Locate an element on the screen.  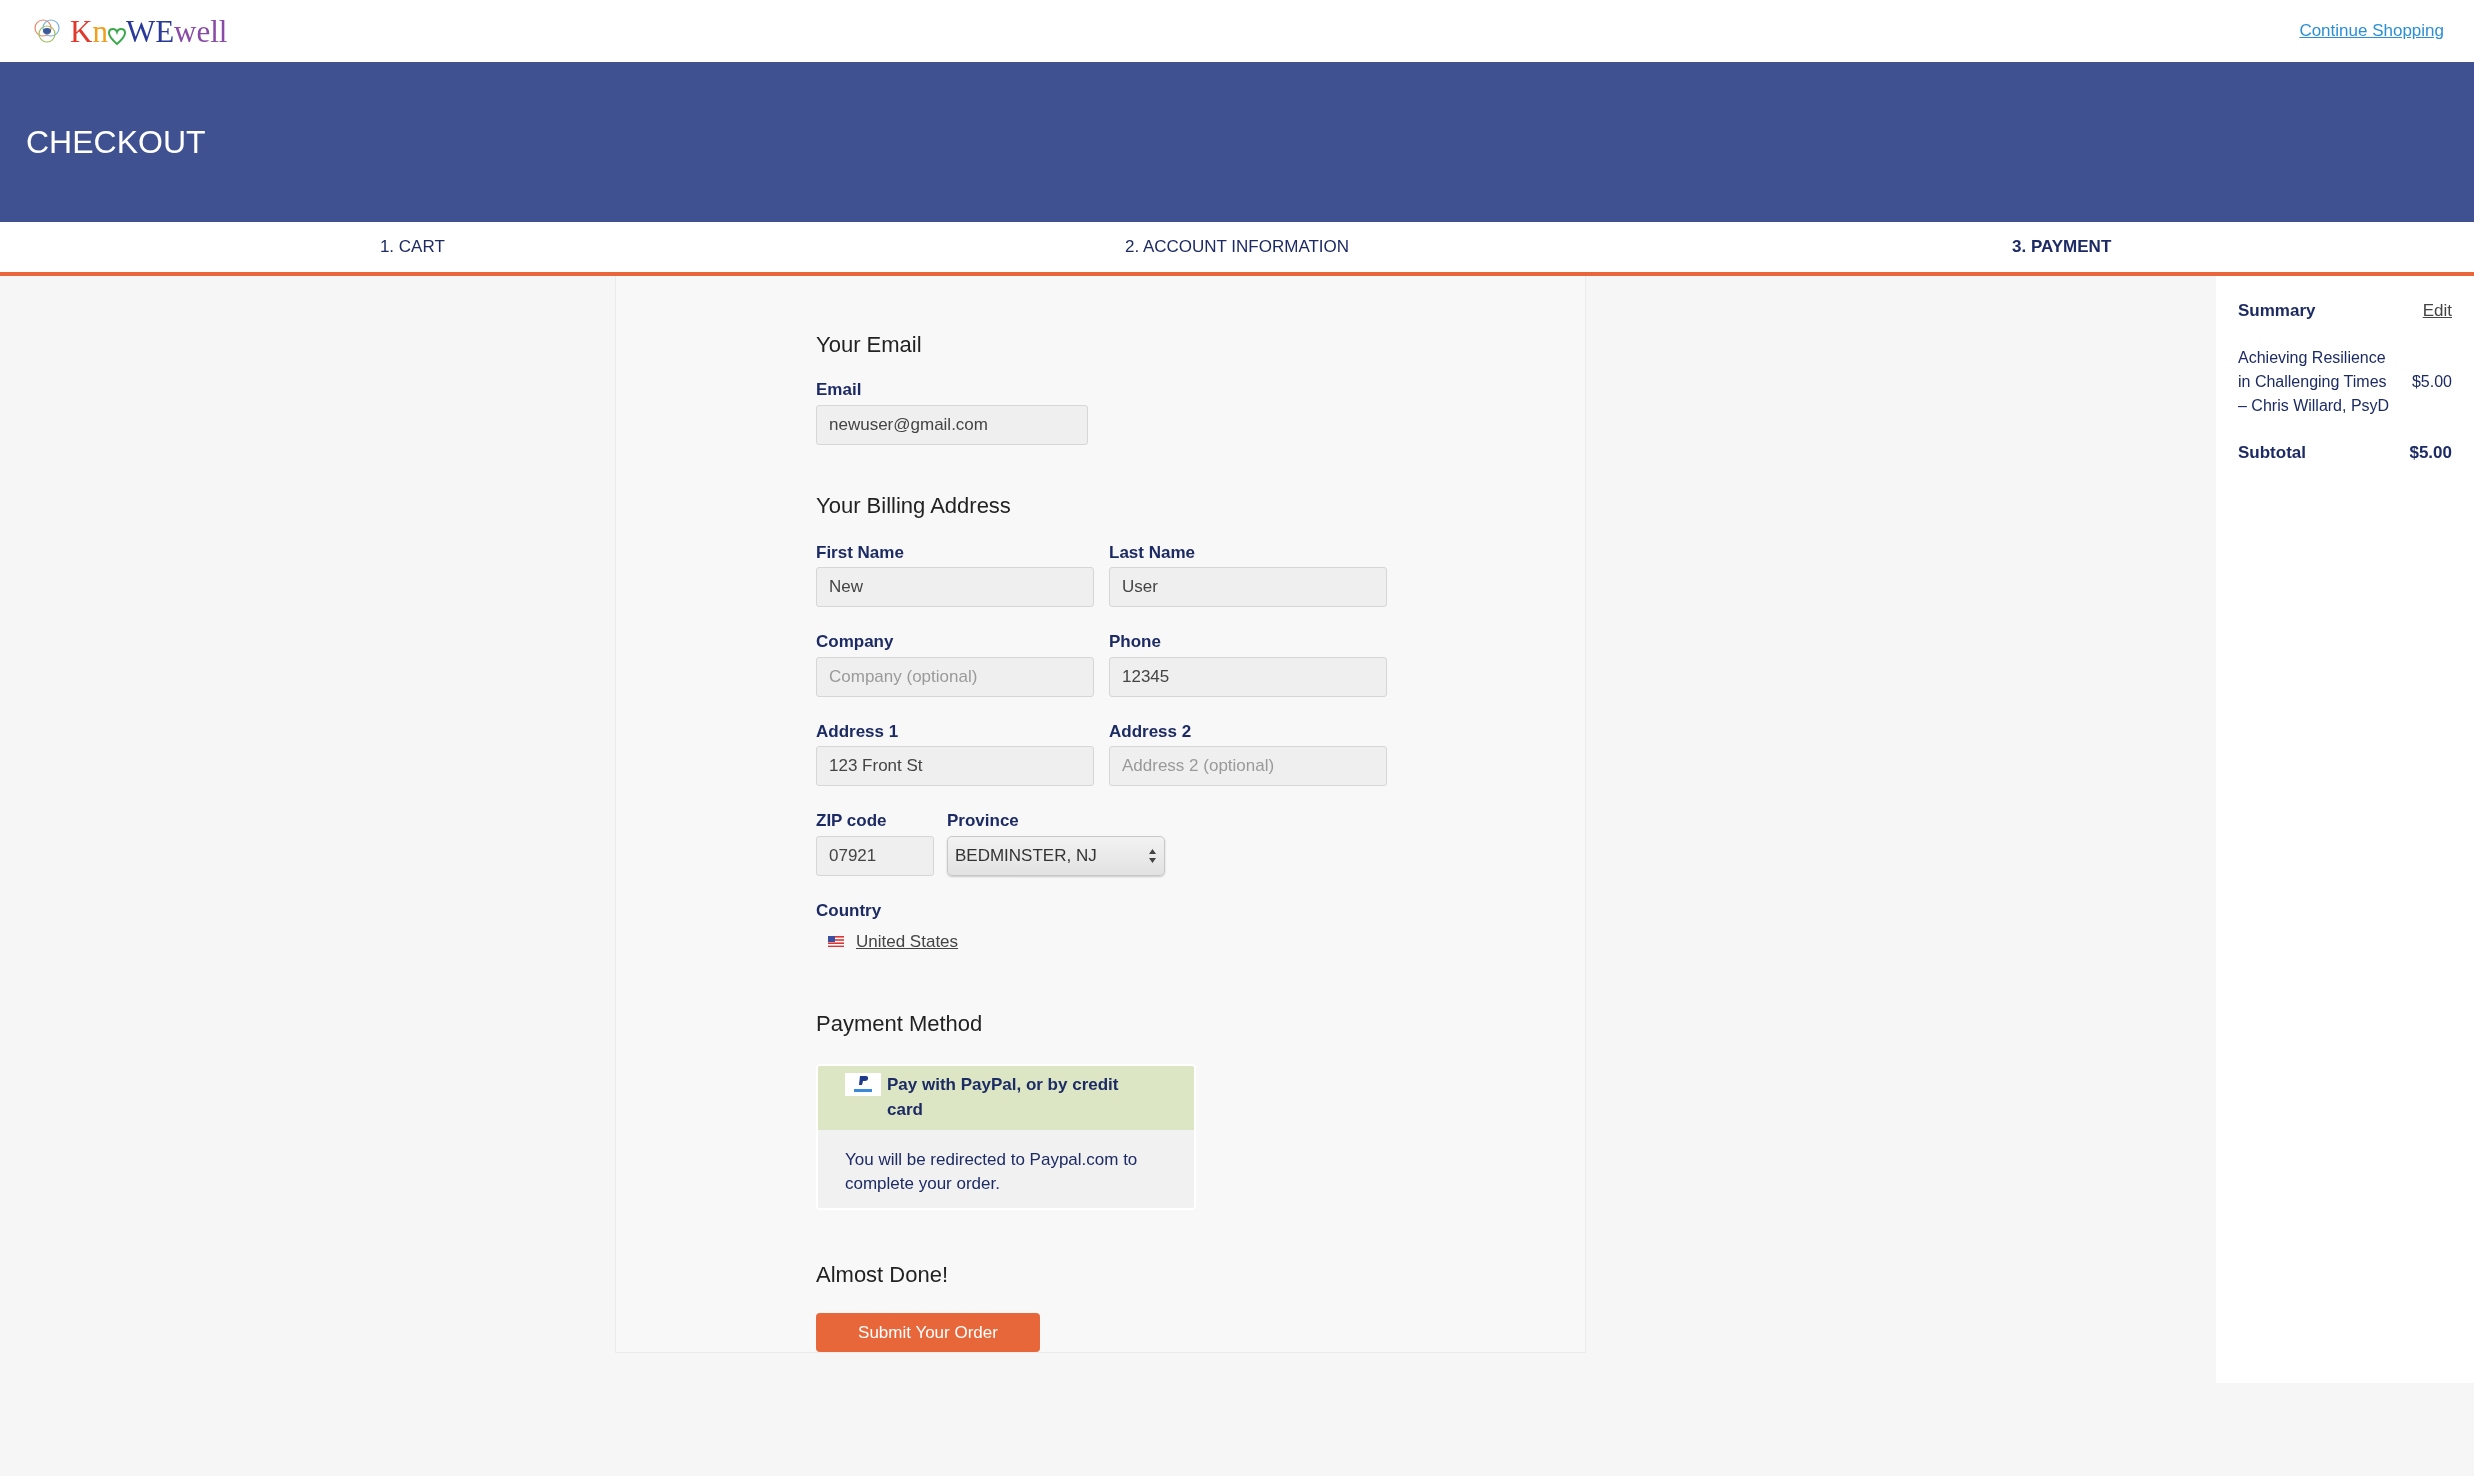
logo-text: WE is located at coordinates (150, 31).